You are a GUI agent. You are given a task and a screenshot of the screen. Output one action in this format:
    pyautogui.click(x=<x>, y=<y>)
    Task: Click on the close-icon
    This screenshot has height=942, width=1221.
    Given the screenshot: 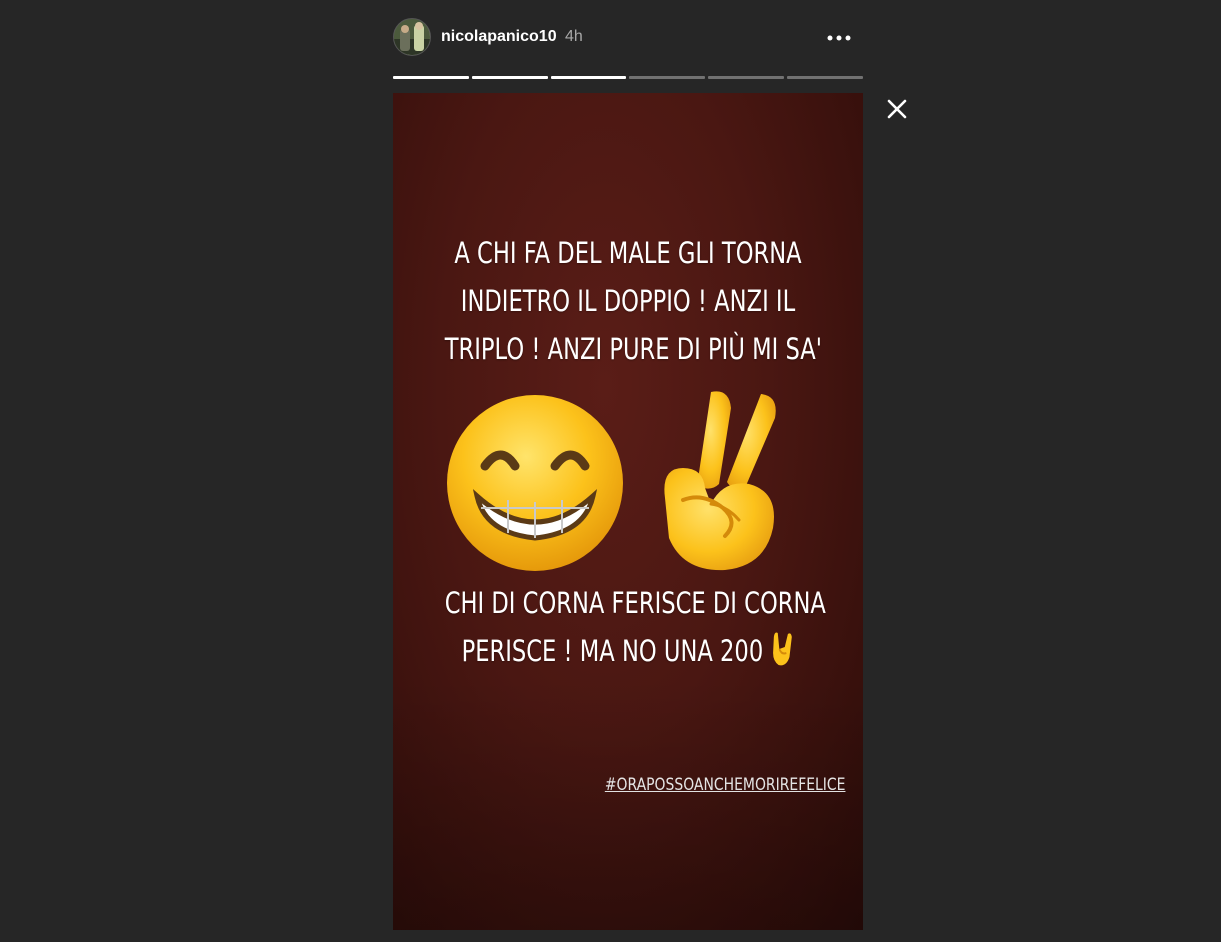 What is the action you would take?
    pyautogui.click(x=897, y=109)
    